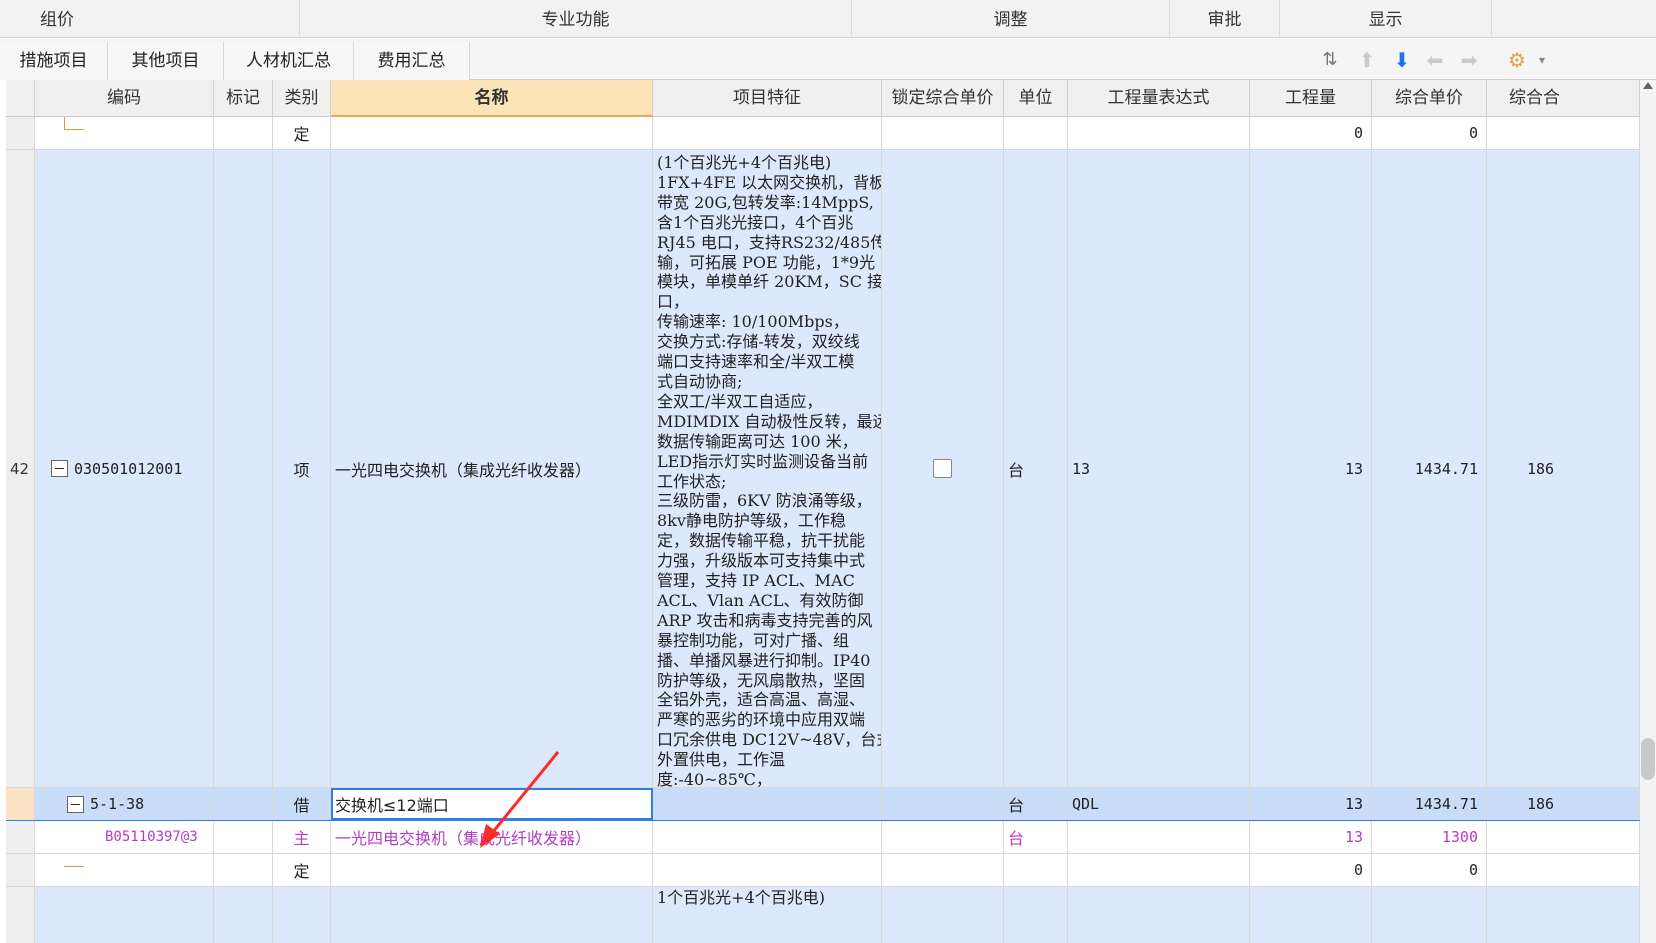  What do you see at coordinates (1311, 98) in the screenshot?
I see `header-quantity: 工程量` at bounding box center [1311, 98].